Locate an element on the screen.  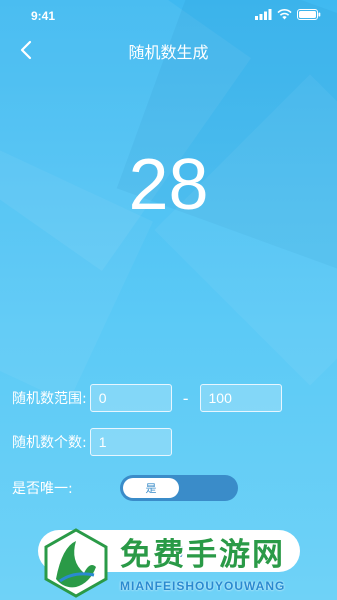
battery-icon is located at coordinates (309, 14).